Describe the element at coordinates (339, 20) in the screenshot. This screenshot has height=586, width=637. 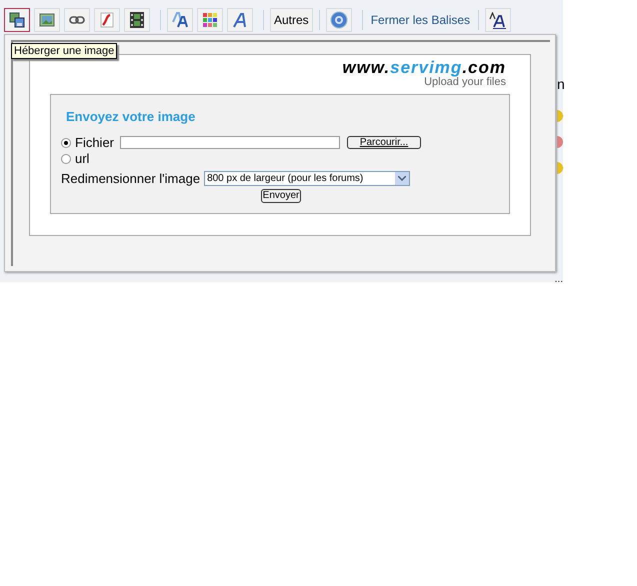
I see `help-icon` at that location.